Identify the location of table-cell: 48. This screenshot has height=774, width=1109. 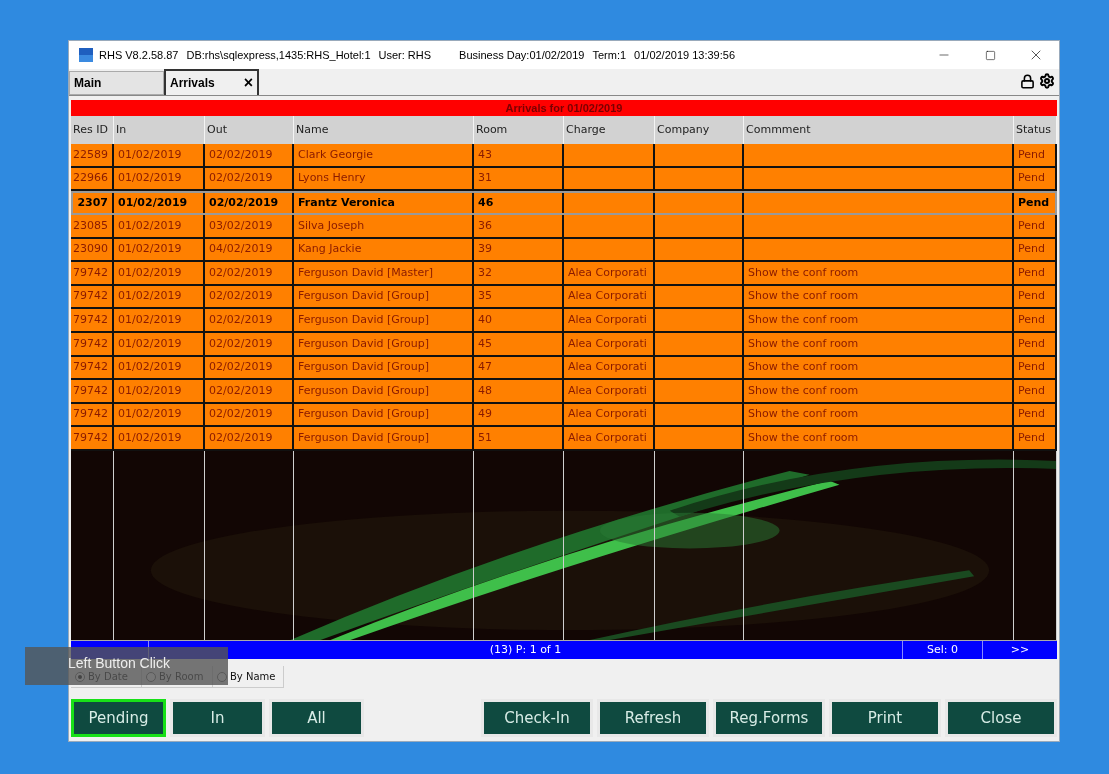
(519, 391).